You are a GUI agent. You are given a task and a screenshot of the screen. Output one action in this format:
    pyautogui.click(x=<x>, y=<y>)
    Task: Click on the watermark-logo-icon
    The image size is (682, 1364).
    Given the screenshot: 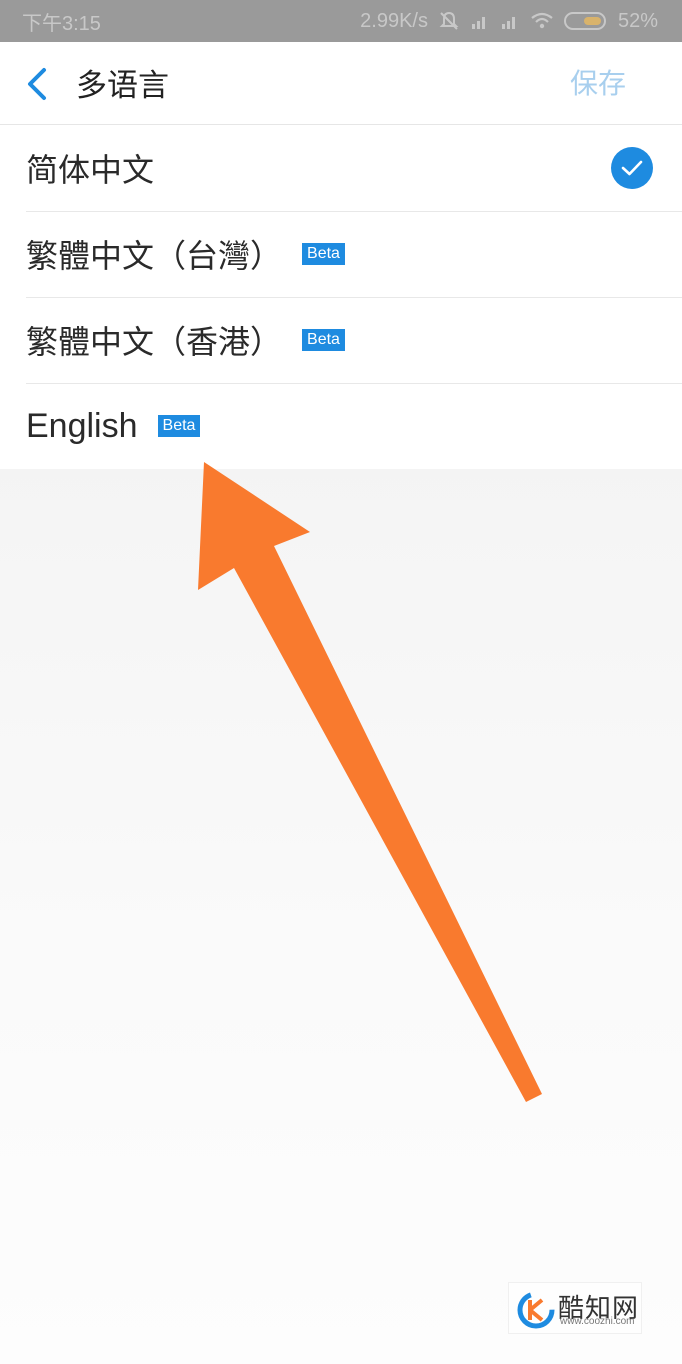 What is the action you would take?
    pyautogui.click(x=536, y=1310)
    